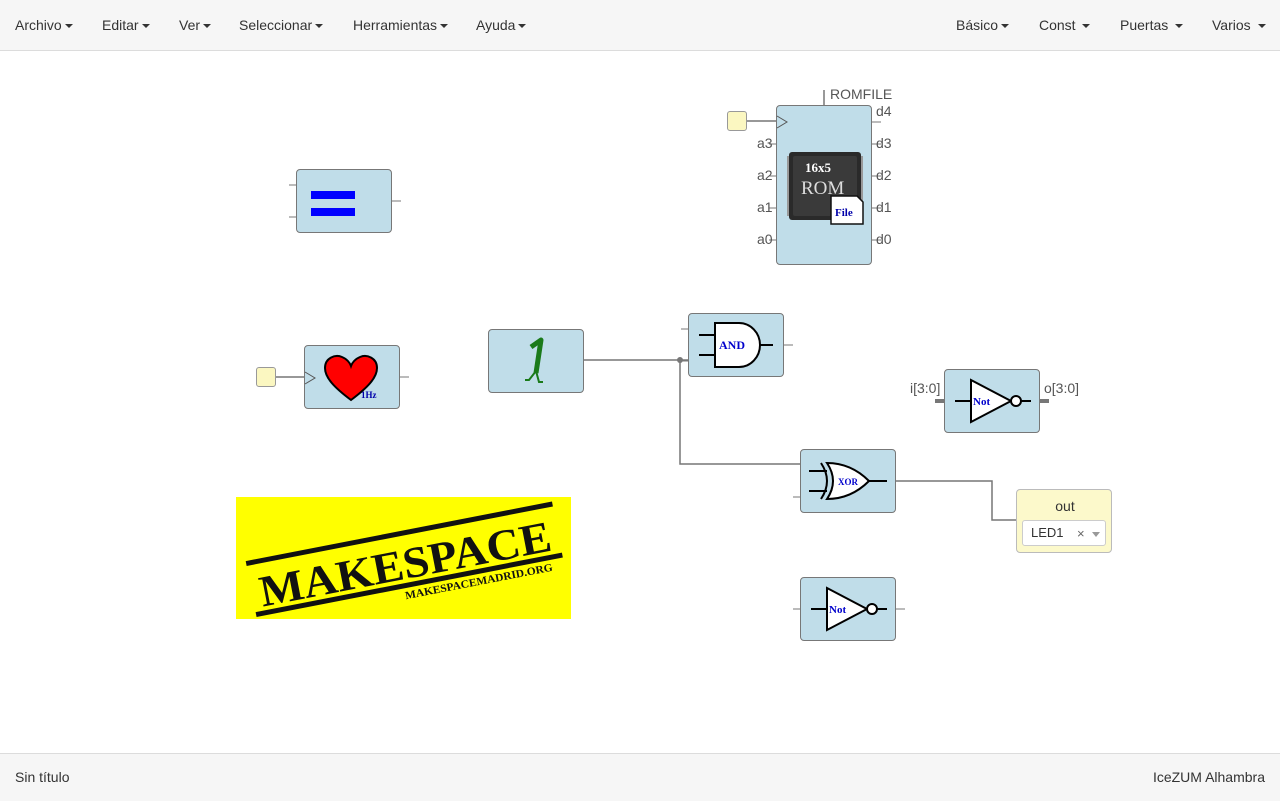 This screenshot has width=1280, height=801. I want to click on rom-file-text: File, so click(844, 213).